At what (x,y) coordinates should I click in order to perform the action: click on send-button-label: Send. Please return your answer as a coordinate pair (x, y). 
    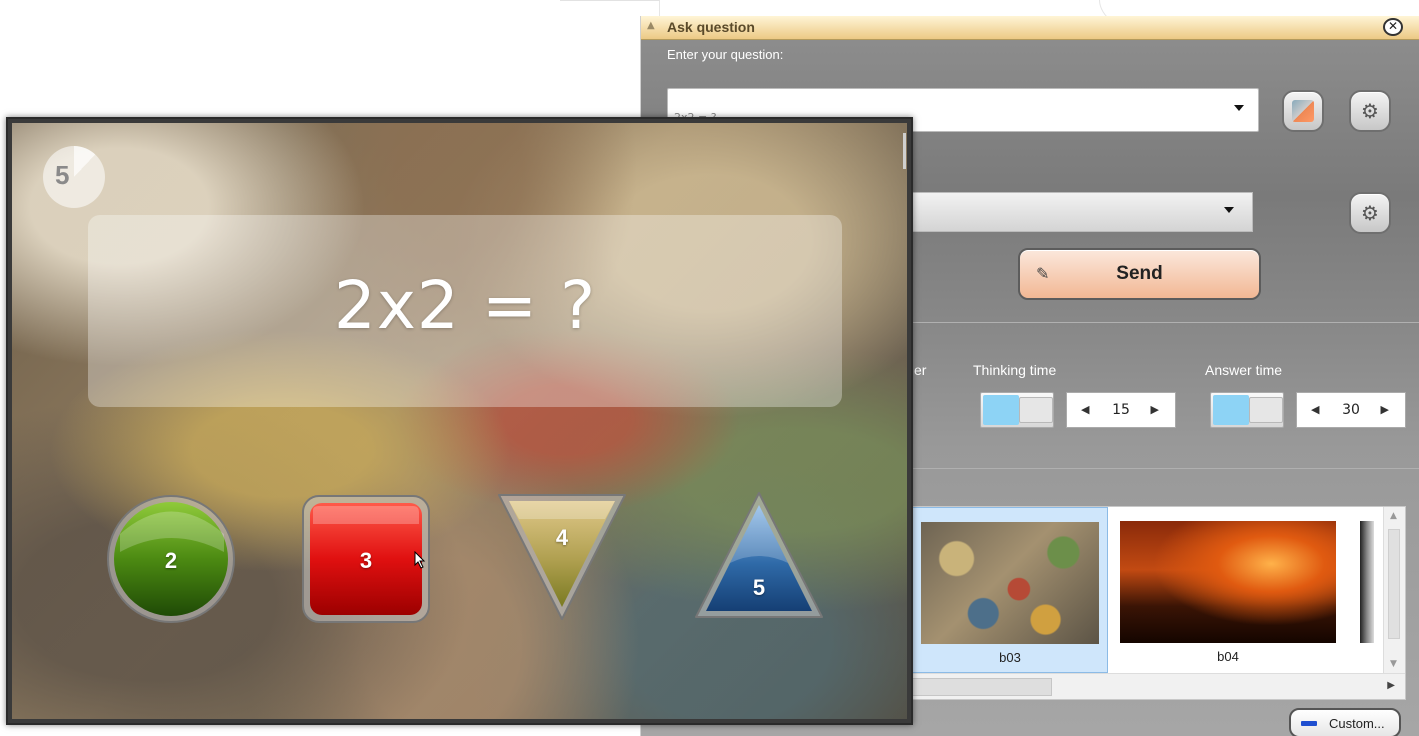
    Looking at the image, I should click on (1139, 273).